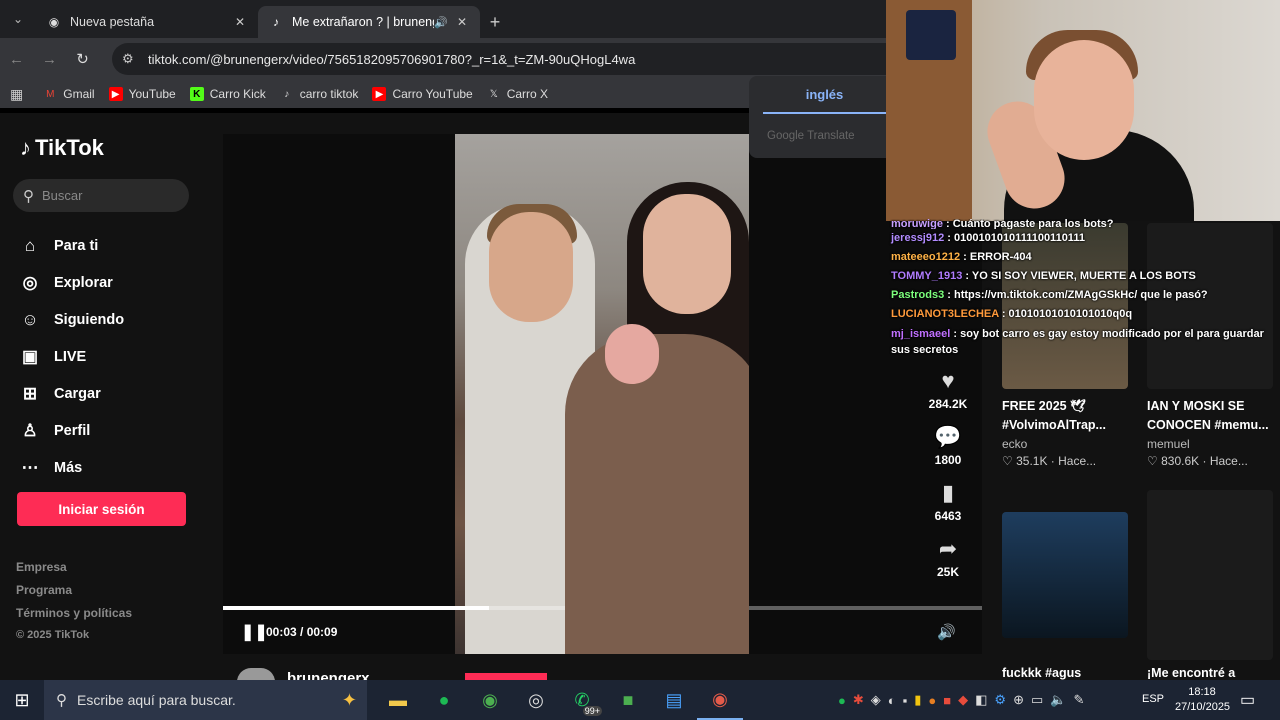  Describe the element at coordinates (948, 508) in the screenshot. I see `save-button: ▮ 6463` at that location.